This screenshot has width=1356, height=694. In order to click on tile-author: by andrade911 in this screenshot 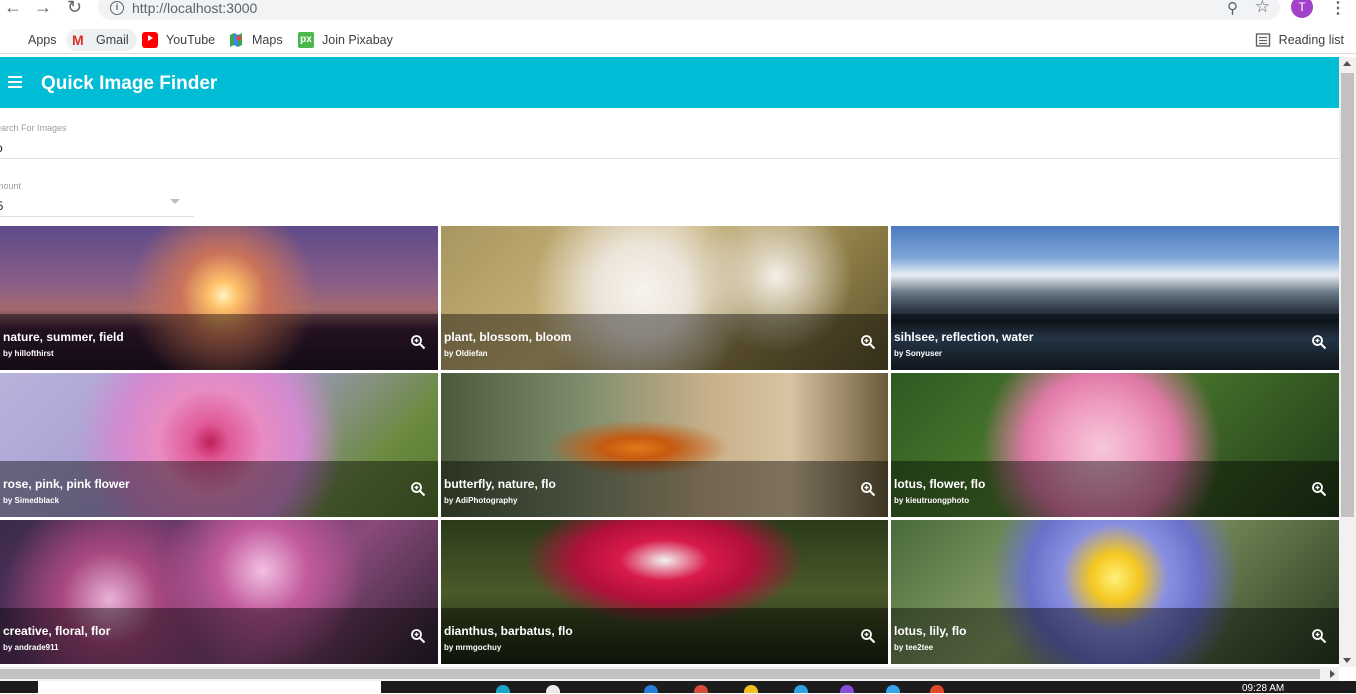, I will do `click(31, 647)`.